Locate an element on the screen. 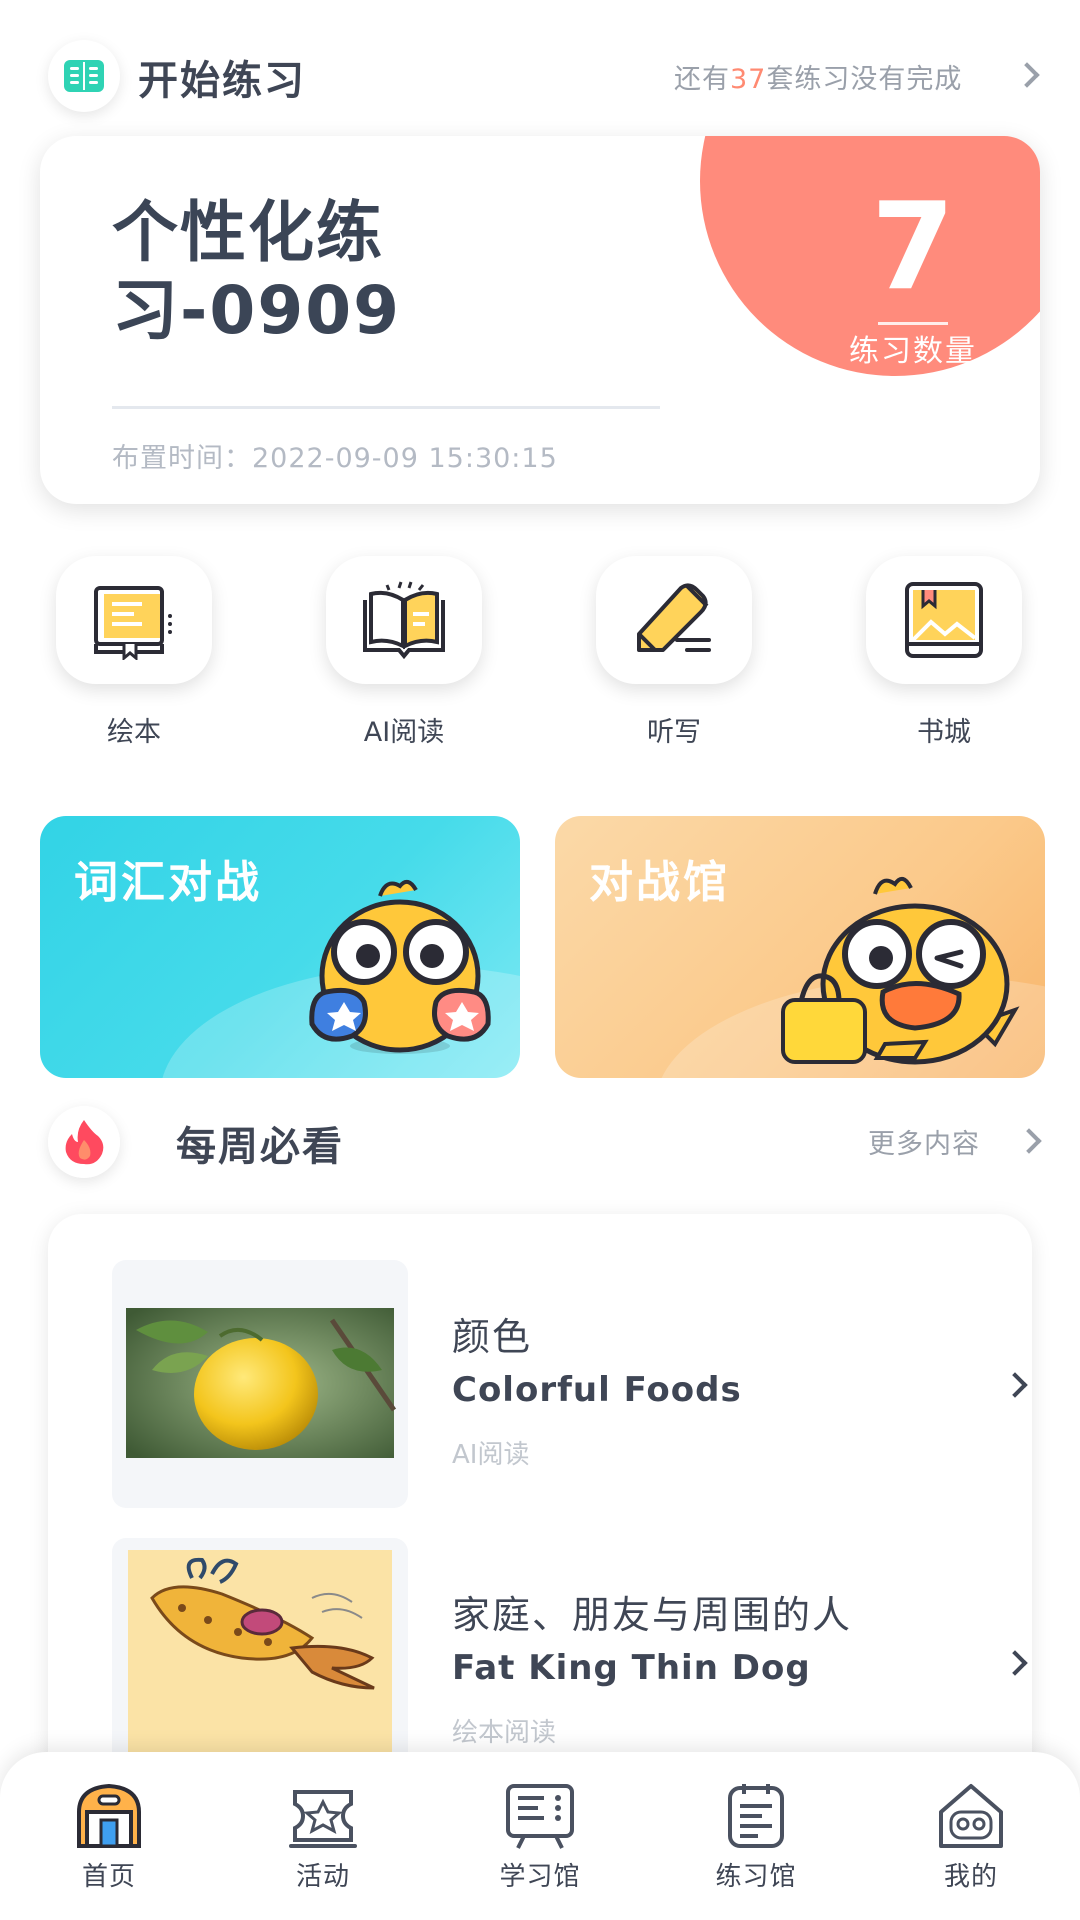 The height and width of the screenshot is (1920, 1080). vocab-battle-card: 词汇对战 is located at coordinates (280, 947).